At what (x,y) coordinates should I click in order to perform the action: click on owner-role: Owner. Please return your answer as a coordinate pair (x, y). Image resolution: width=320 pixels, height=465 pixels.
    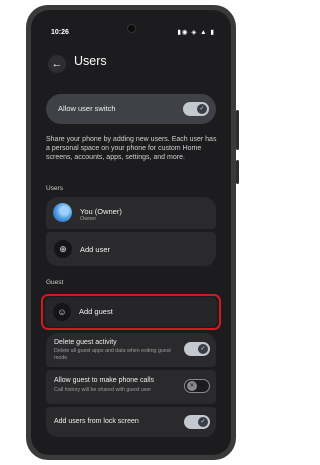
    Looking at the image, I should click on (88, 219).